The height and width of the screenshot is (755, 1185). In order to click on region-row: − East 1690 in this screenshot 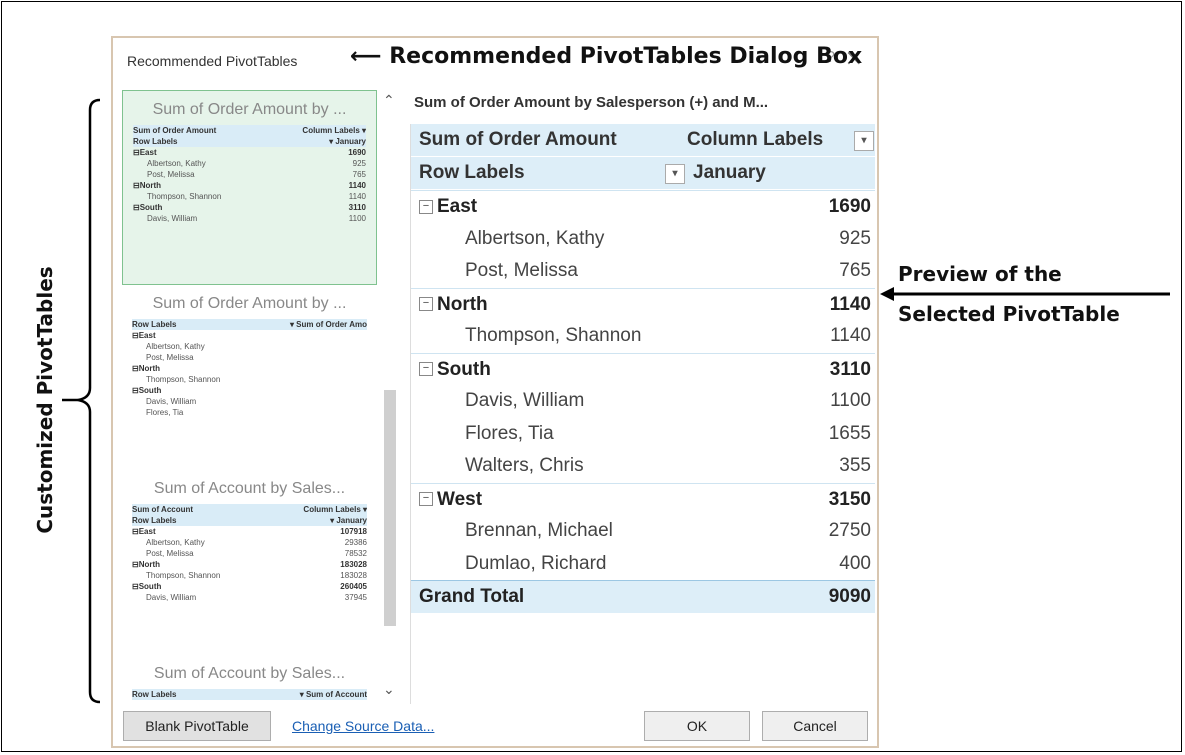, I will do `click(643, 206)`.